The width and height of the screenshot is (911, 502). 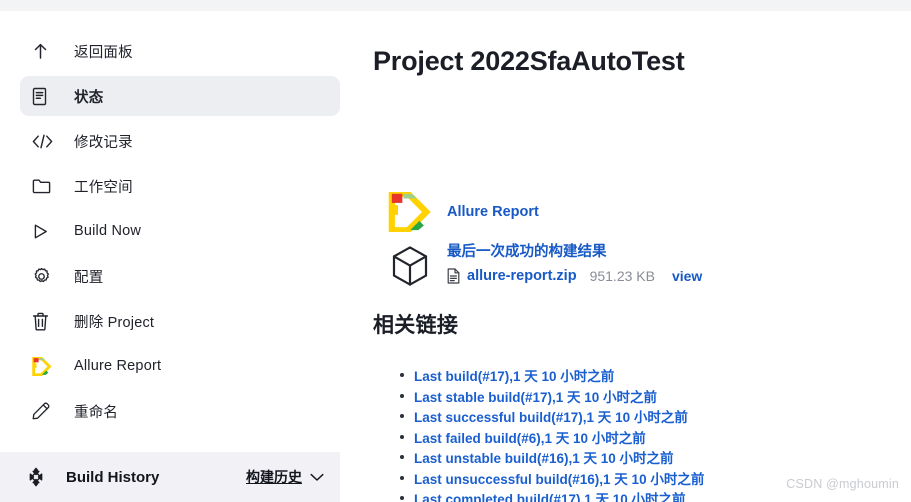 What do you see at coordinates (317, 477) in the screenshot?
I see `chevron-down-icon` at bounding box center [317, 477].